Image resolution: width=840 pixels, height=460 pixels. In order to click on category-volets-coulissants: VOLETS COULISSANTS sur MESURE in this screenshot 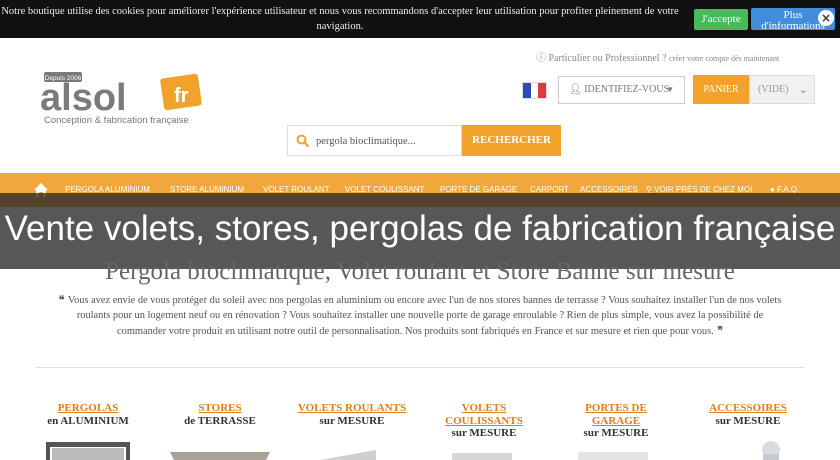, I will do `click(484, 421)`.